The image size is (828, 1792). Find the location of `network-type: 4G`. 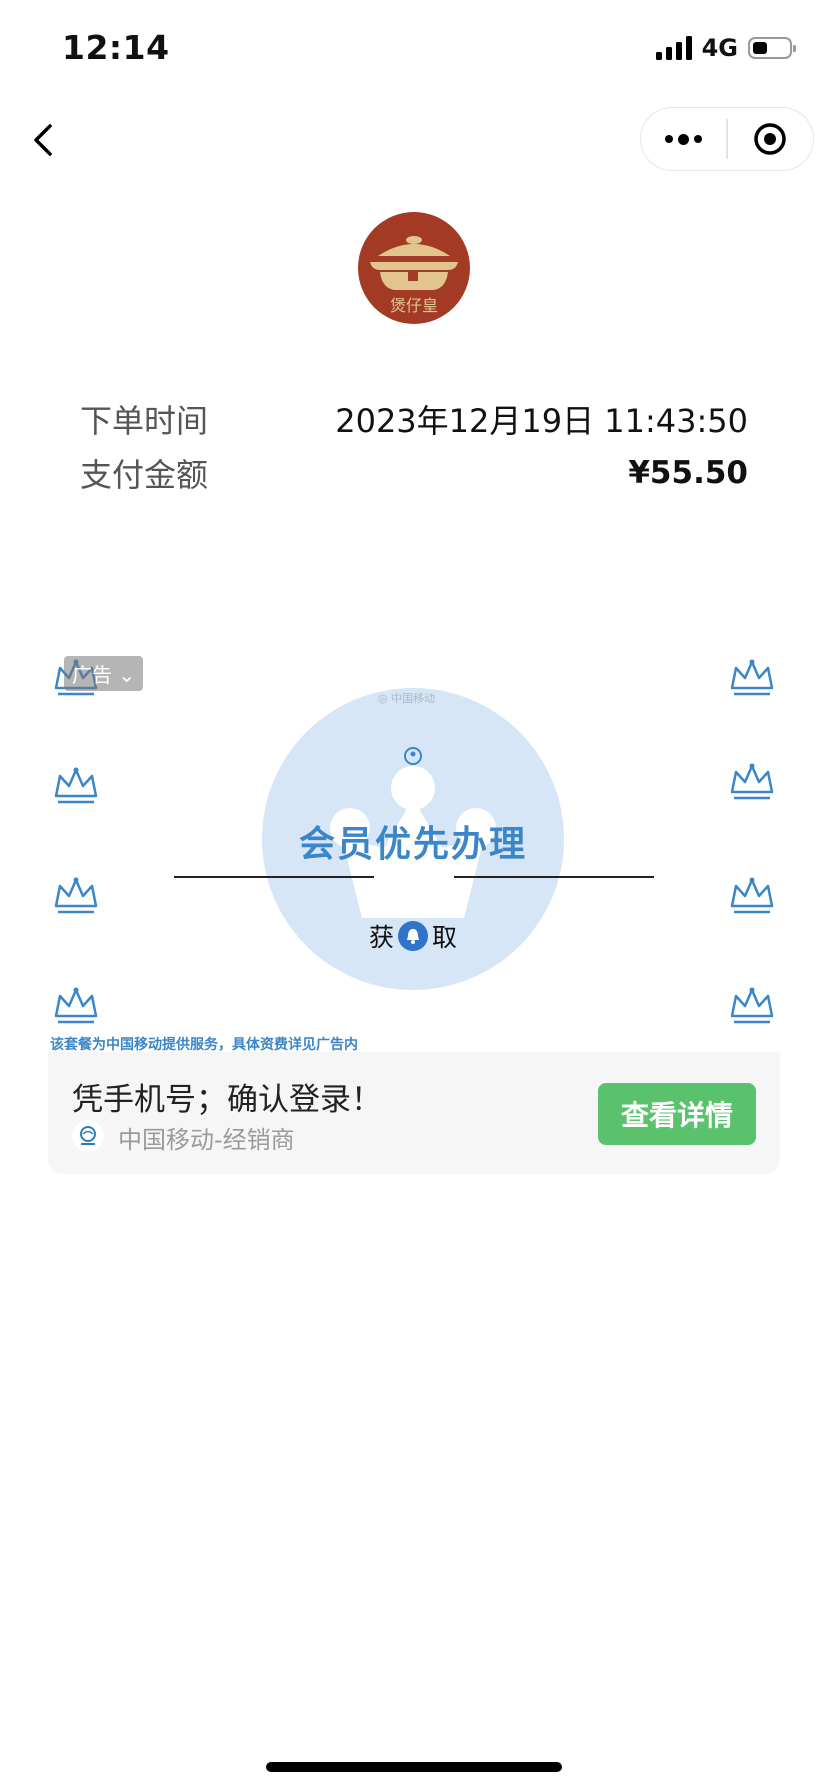

network-type: 4G is located at coordinates (719, 48).